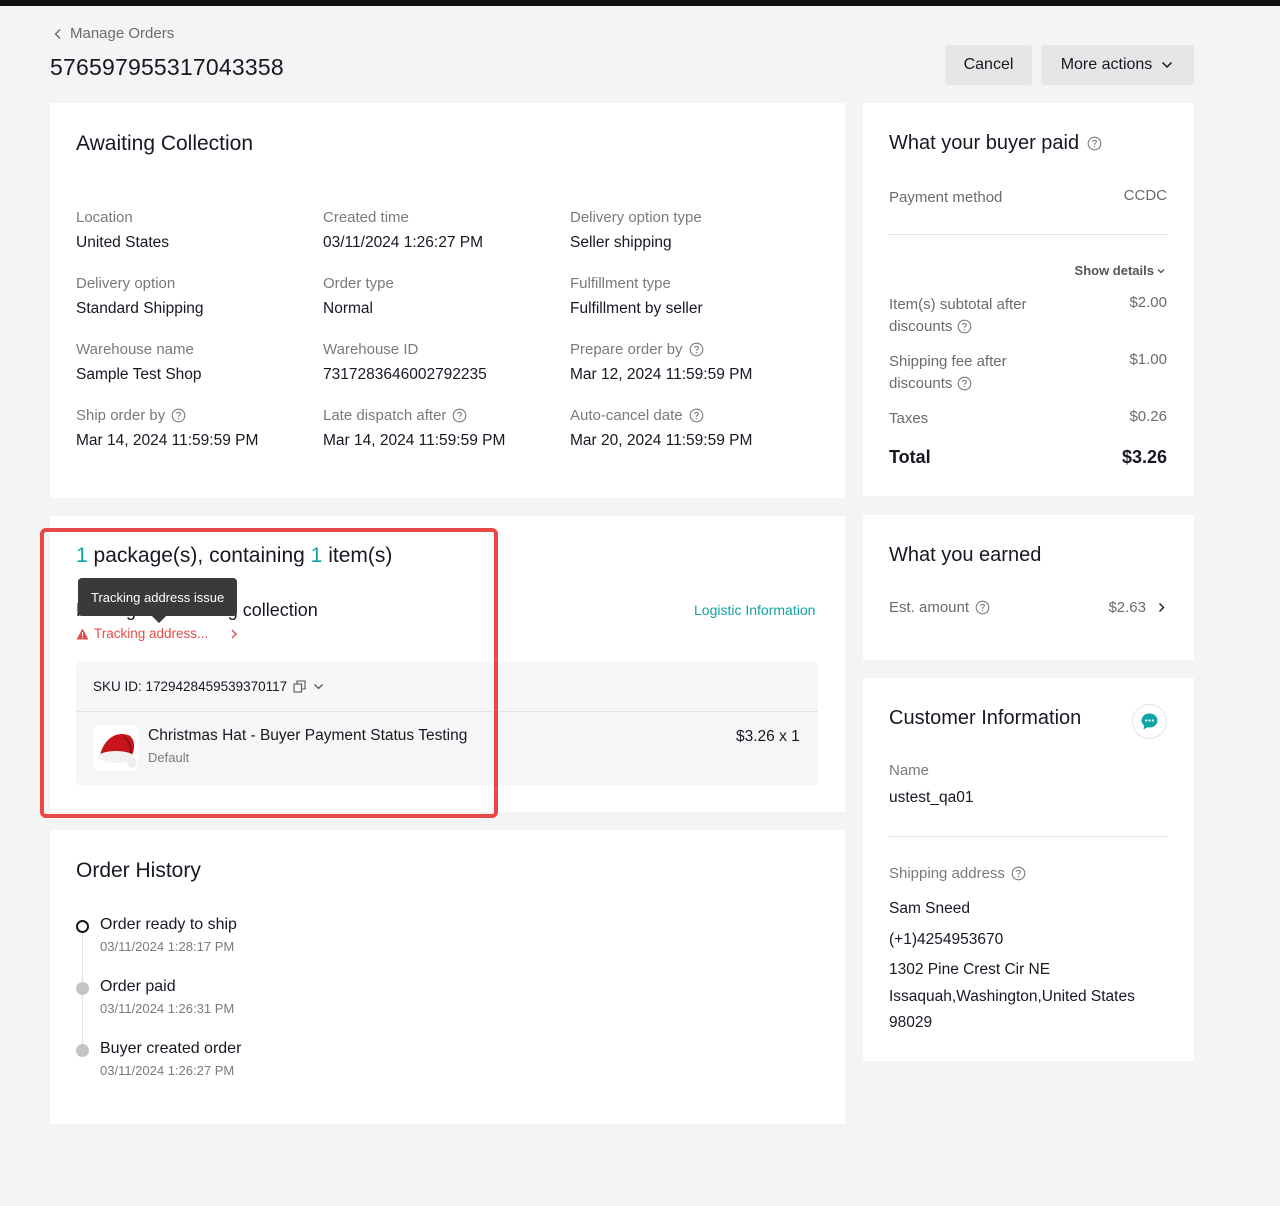 This screenshot has height=1206, width=1280. Describe the element at coordinates (1145, 195) in the screenshot. I see `payment-method-value: CCDC` at that location.